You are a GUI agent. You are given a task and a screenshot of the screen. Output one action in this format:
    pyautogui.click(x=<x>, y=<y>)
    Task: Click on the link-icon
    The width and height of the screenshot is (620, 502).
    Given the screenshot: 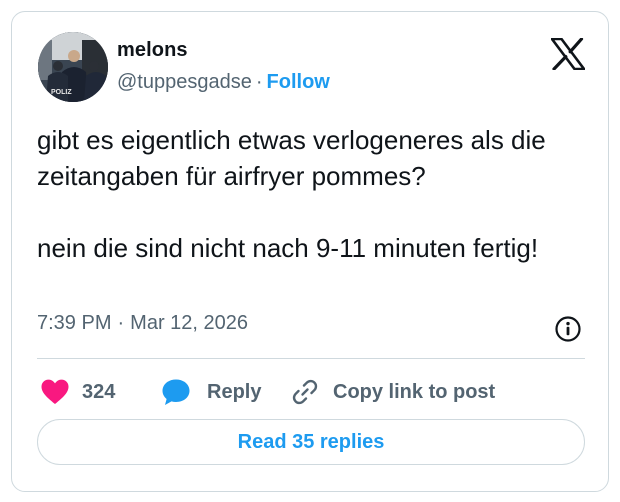 What is the action you would take?
    pyautogui.click(x=305, y=392)
    